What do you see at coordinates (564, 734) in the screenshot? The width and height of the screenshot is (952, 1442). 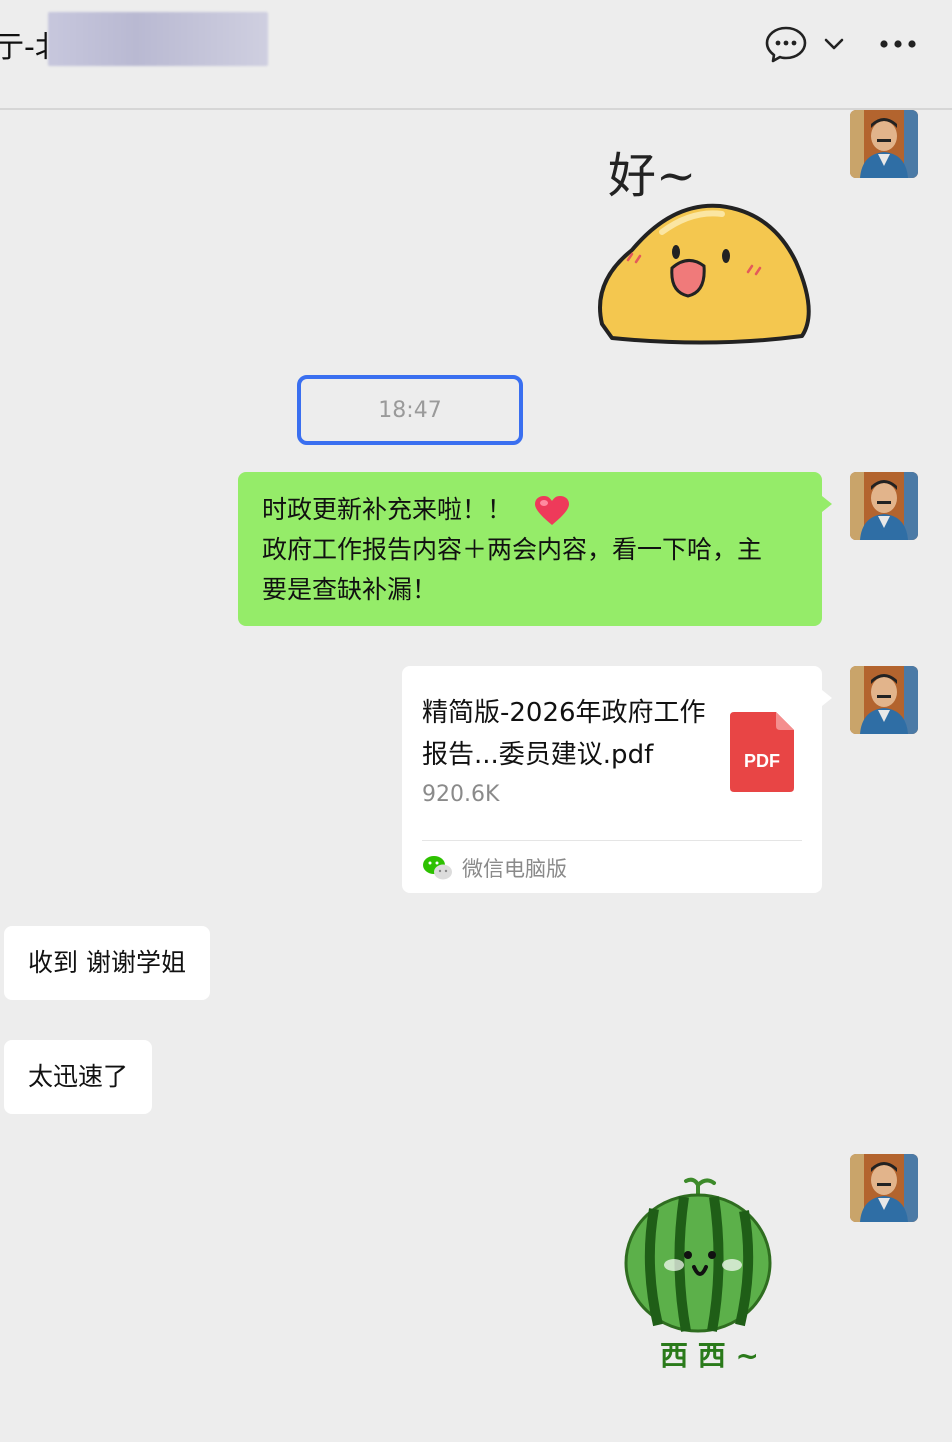 I see `file-name: 精简版-2026年政府工作报告...委员建议.pdf` at bounding box center [564, 734].